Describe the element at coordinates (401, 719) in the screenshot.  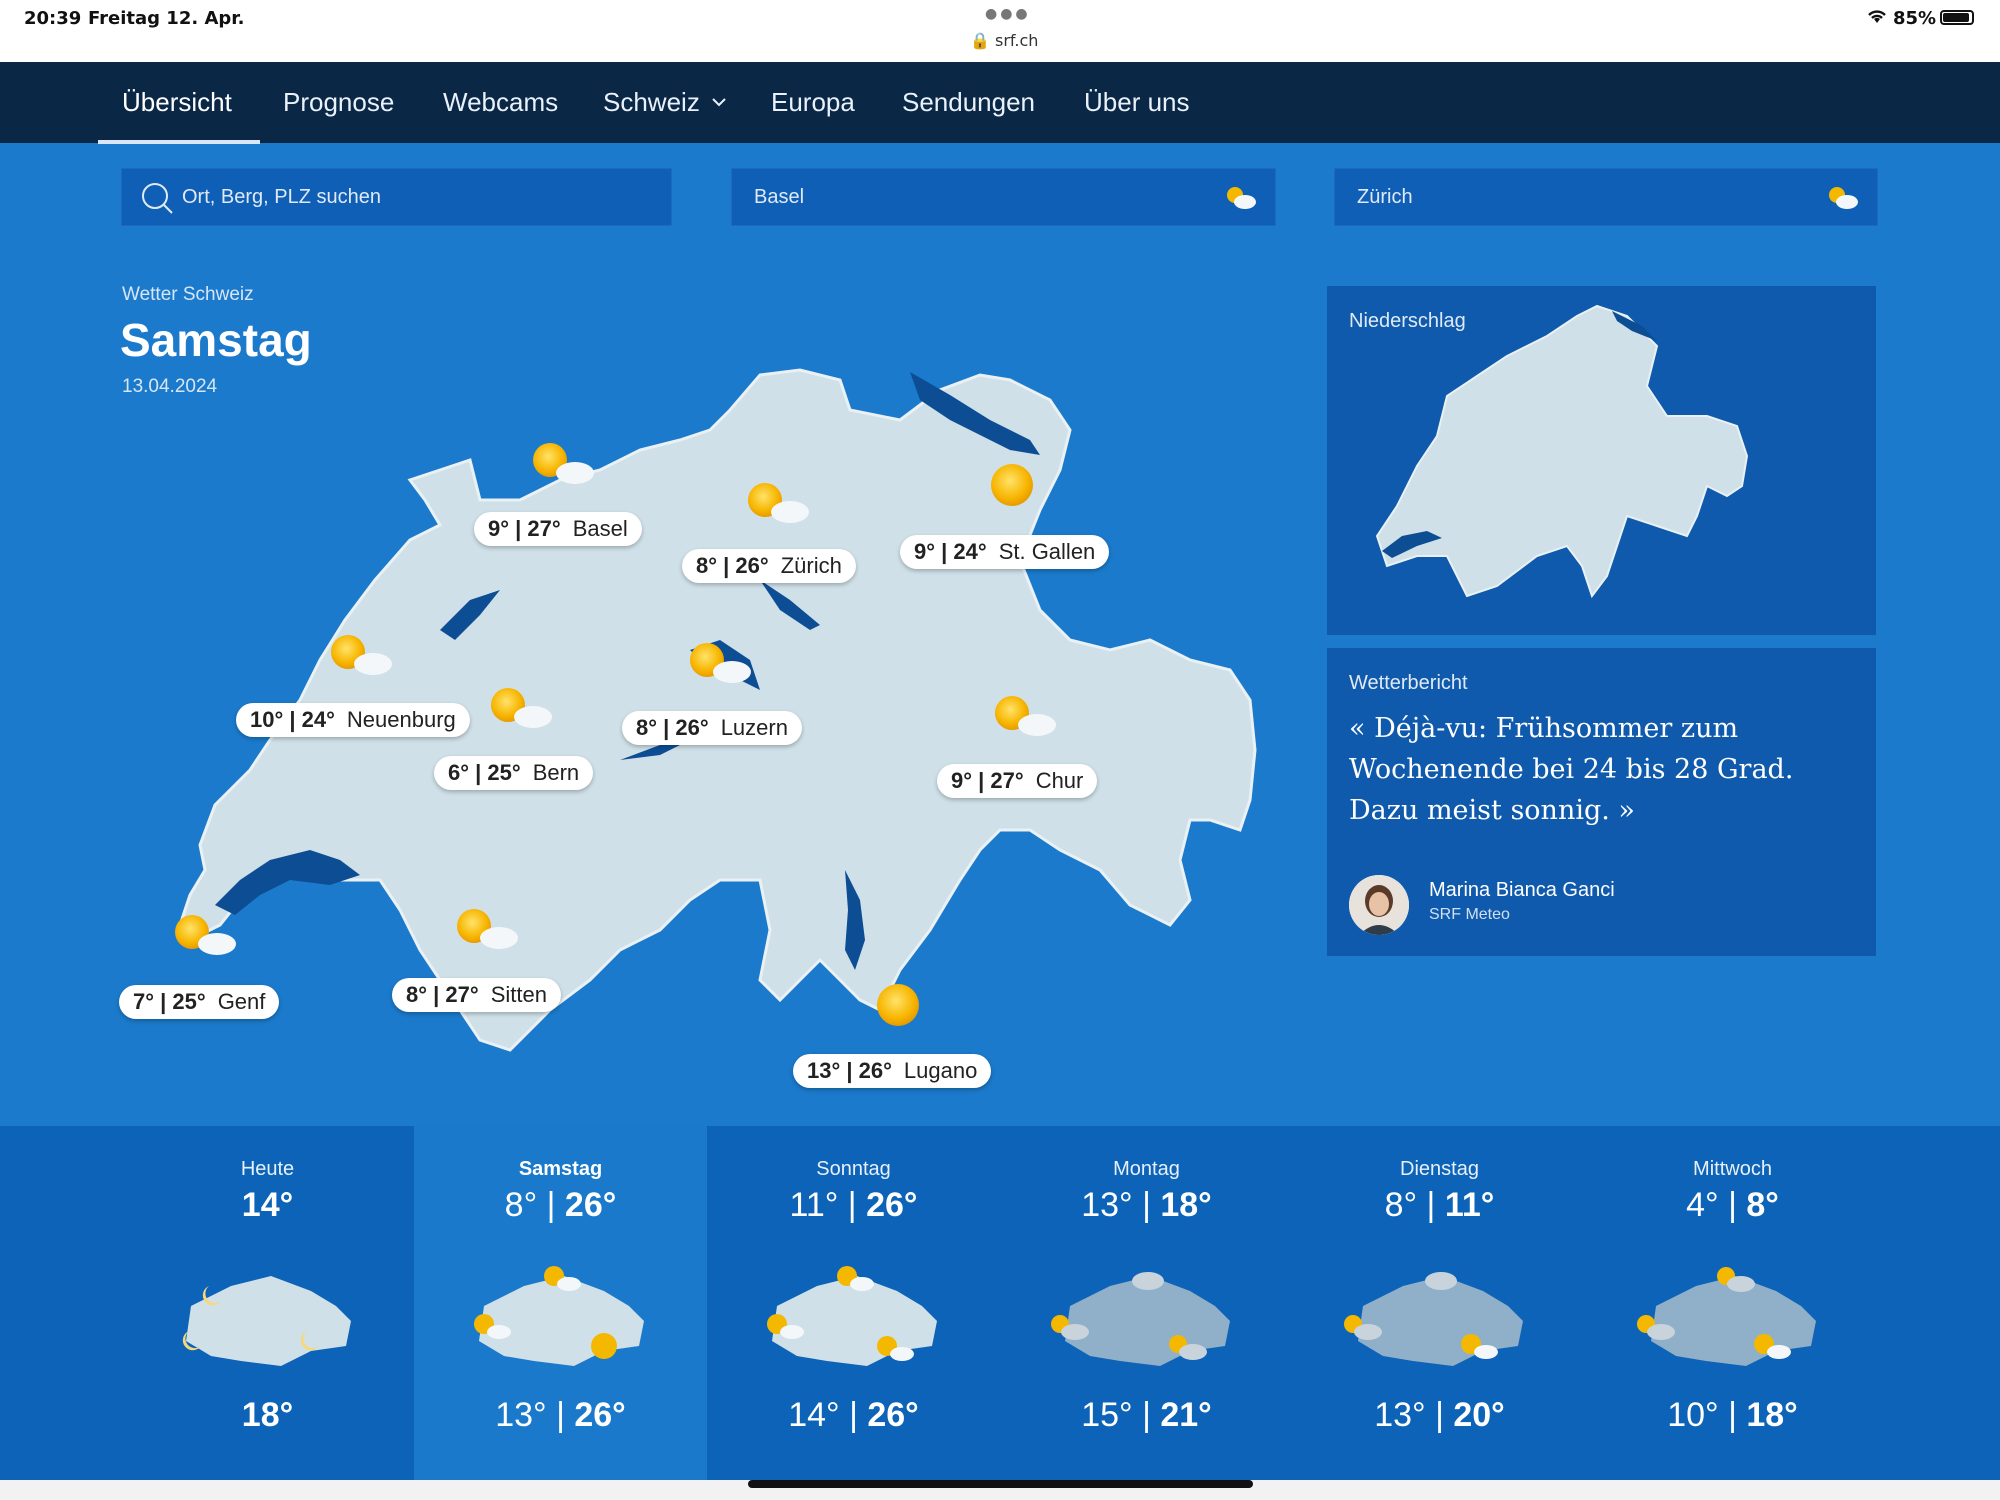
I see `city-name: Neuenburg` at that location.